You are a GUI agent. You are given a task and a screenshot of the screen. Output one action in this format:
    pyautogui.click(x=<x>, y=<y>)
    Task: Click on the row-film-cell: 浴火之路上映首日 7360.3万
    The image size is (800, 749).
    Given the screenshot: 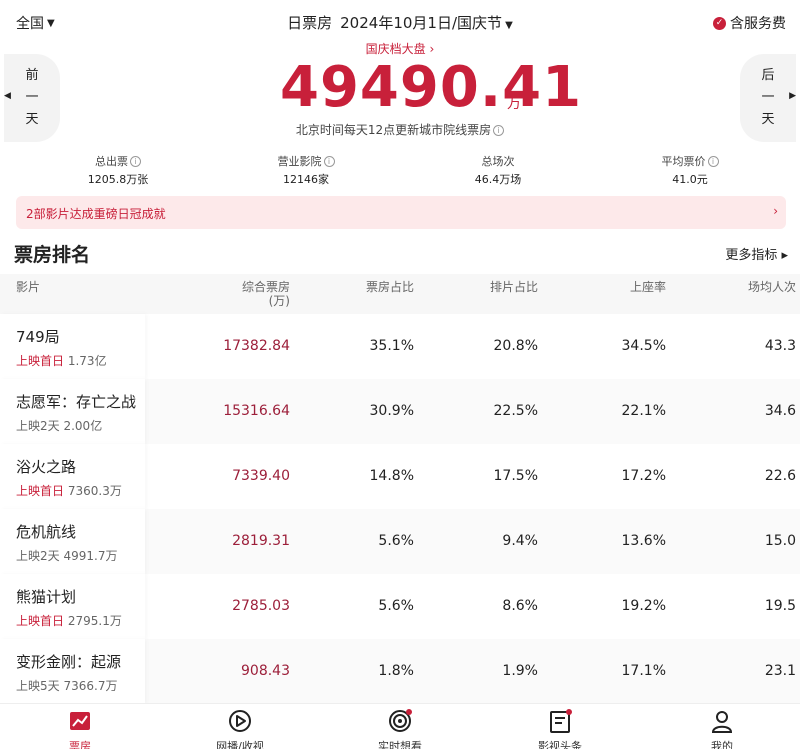 What is the action you would take?
    pyautogui.click(x=72, y=476)
    